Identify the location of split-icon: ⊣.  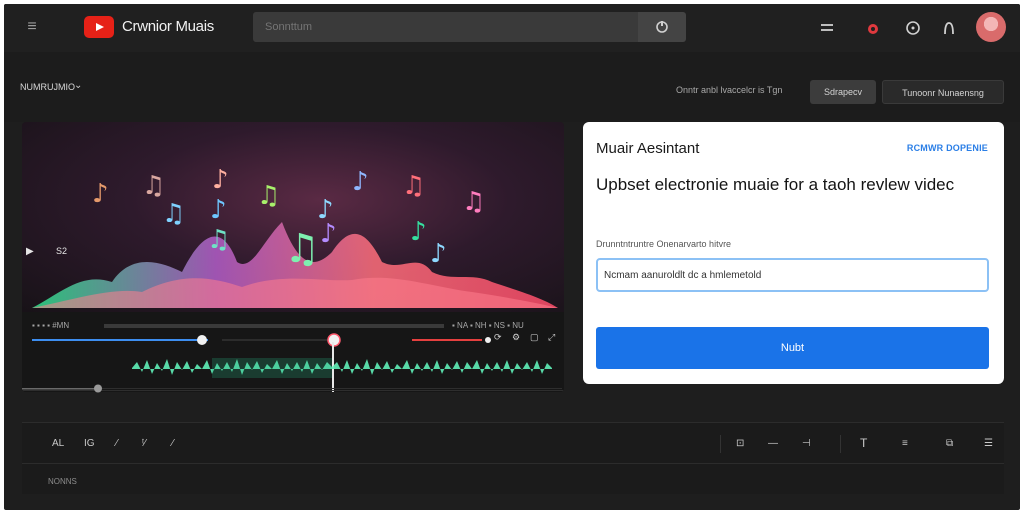
(806, 443).